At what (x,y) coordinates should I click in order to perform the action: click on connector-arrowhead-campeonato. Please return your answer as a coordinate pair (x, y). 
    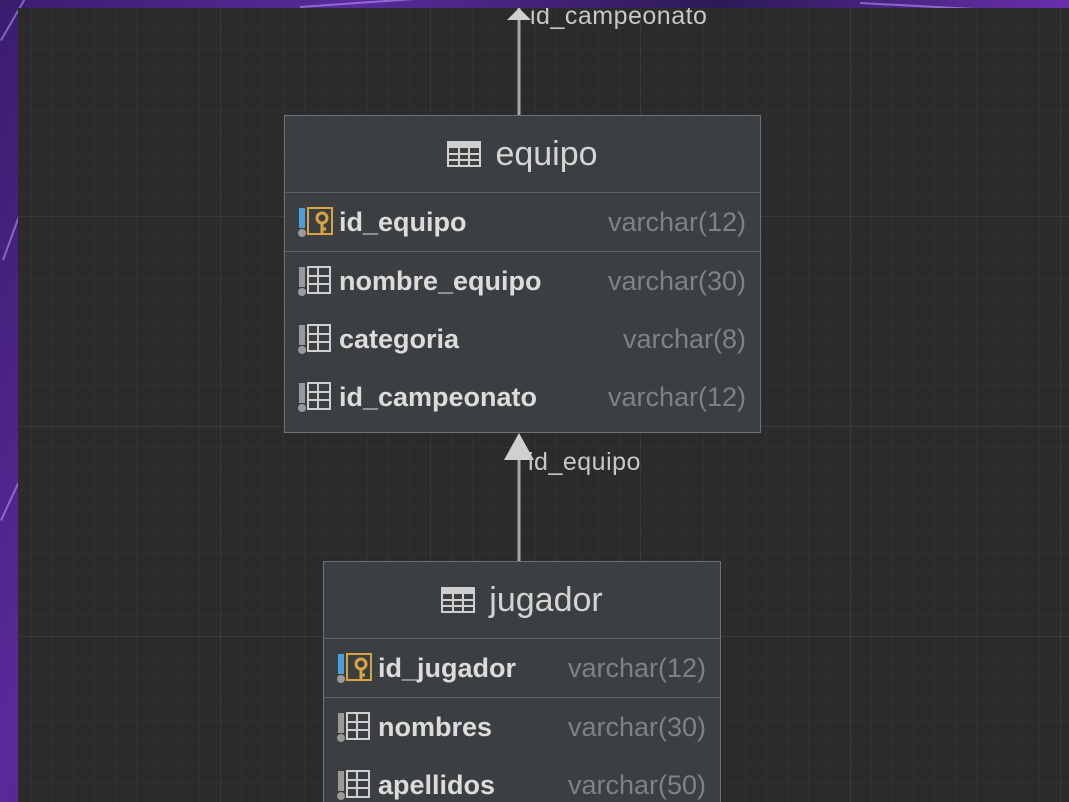
    Looking at the image, I should click on (519, 14).